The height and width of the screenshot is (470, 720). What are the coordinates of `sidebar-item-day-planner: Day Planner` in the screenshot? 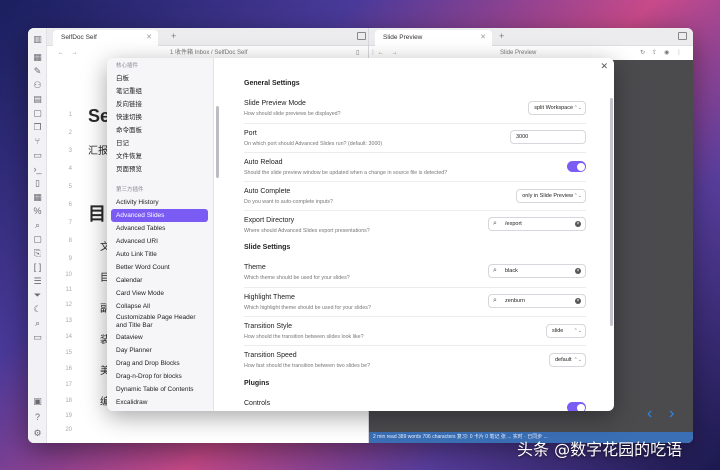 It's located at (157, 350).